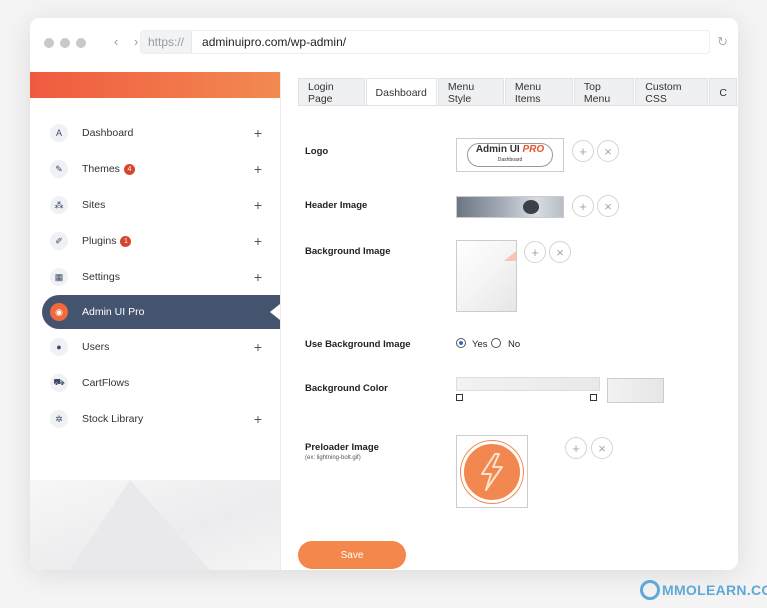 The image size is (767, 608). What do you see at coordinates (342, 447) in the screenshot?
I see `preloader-image-label: Preloader Image` at bounding box center [342, 447].